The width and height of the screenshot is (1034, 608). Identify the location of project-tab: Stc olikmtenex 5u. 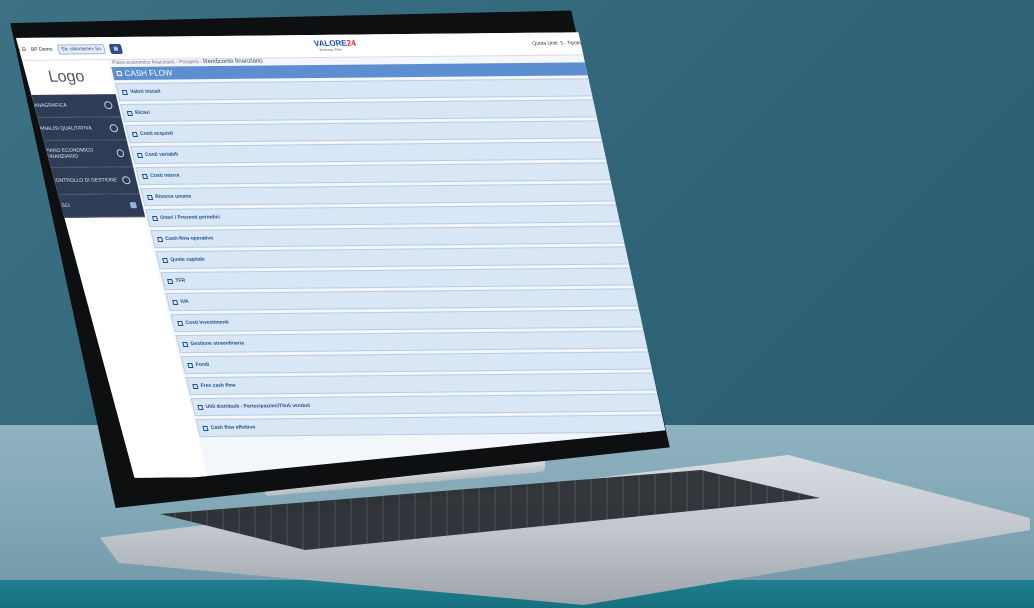
(81, 49).